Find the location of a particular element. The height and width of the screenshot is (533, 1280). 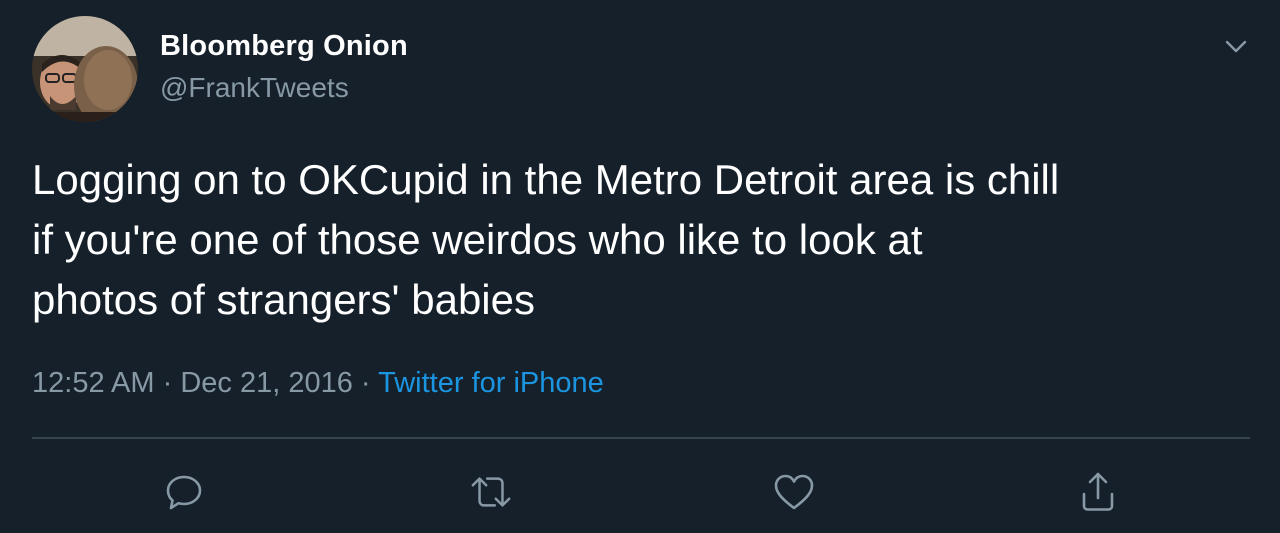

share-button is located at coordinates (1098, 492).